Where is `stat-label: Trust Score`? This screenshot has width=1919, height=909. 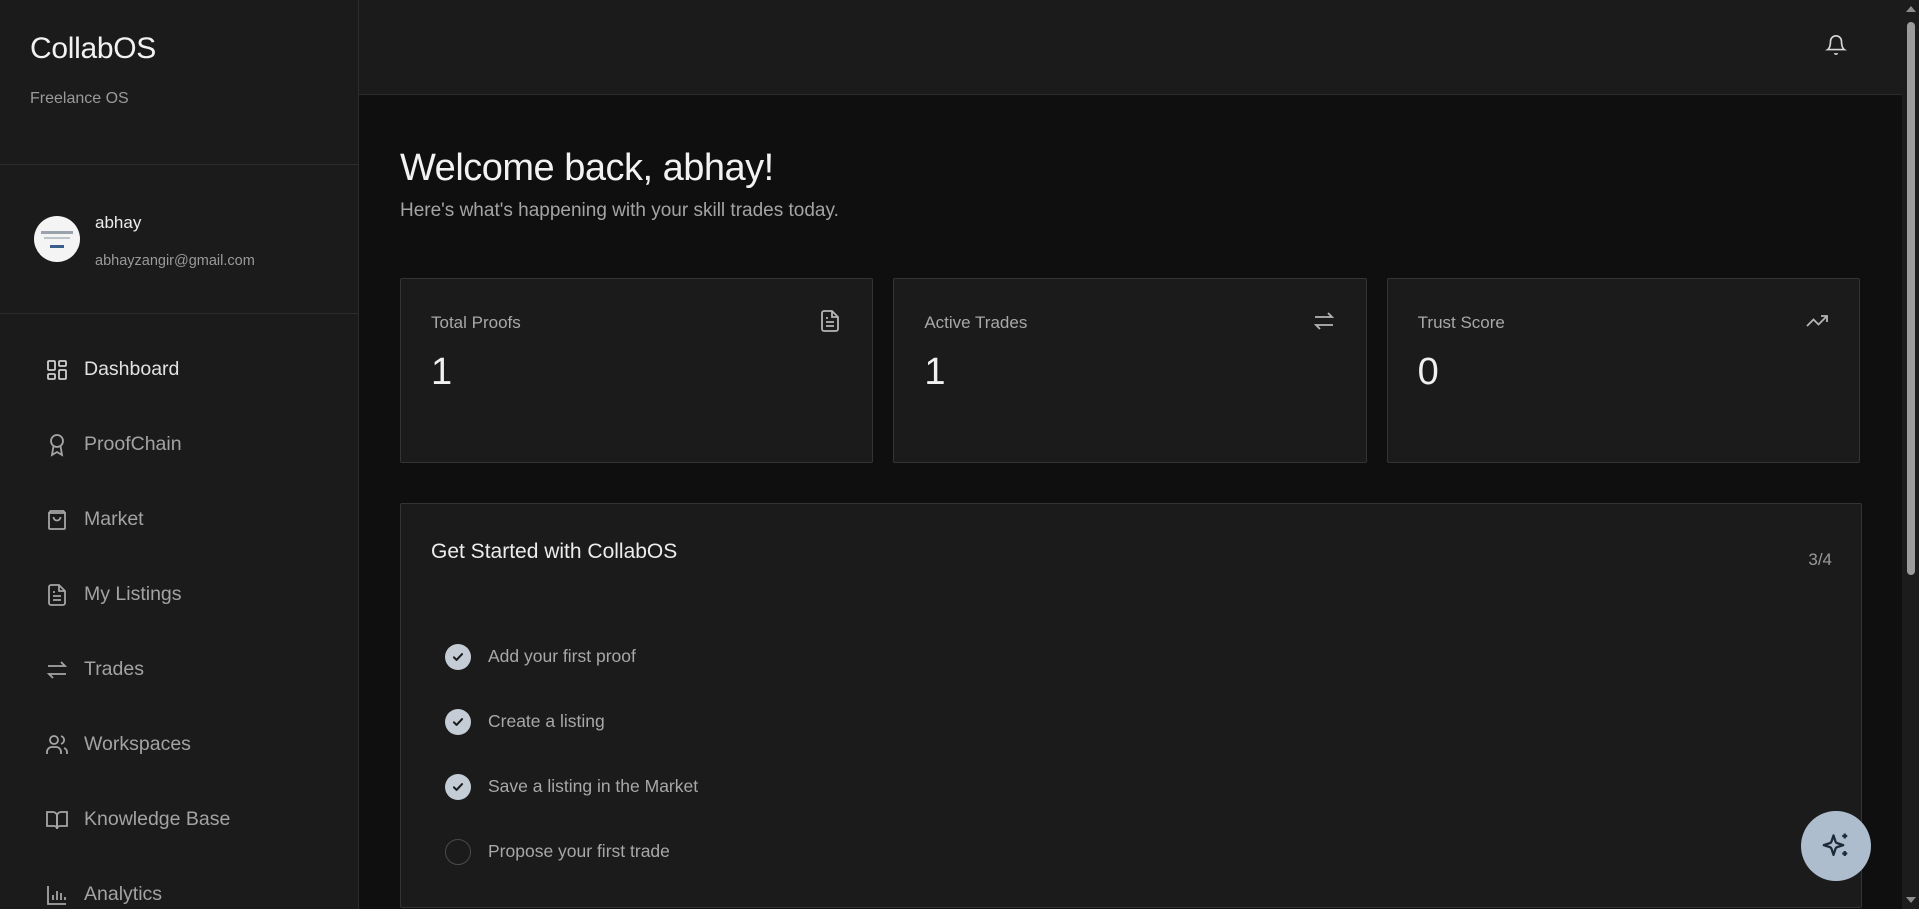 stat-label: Trust Score is located at coordinates (1461, 322).